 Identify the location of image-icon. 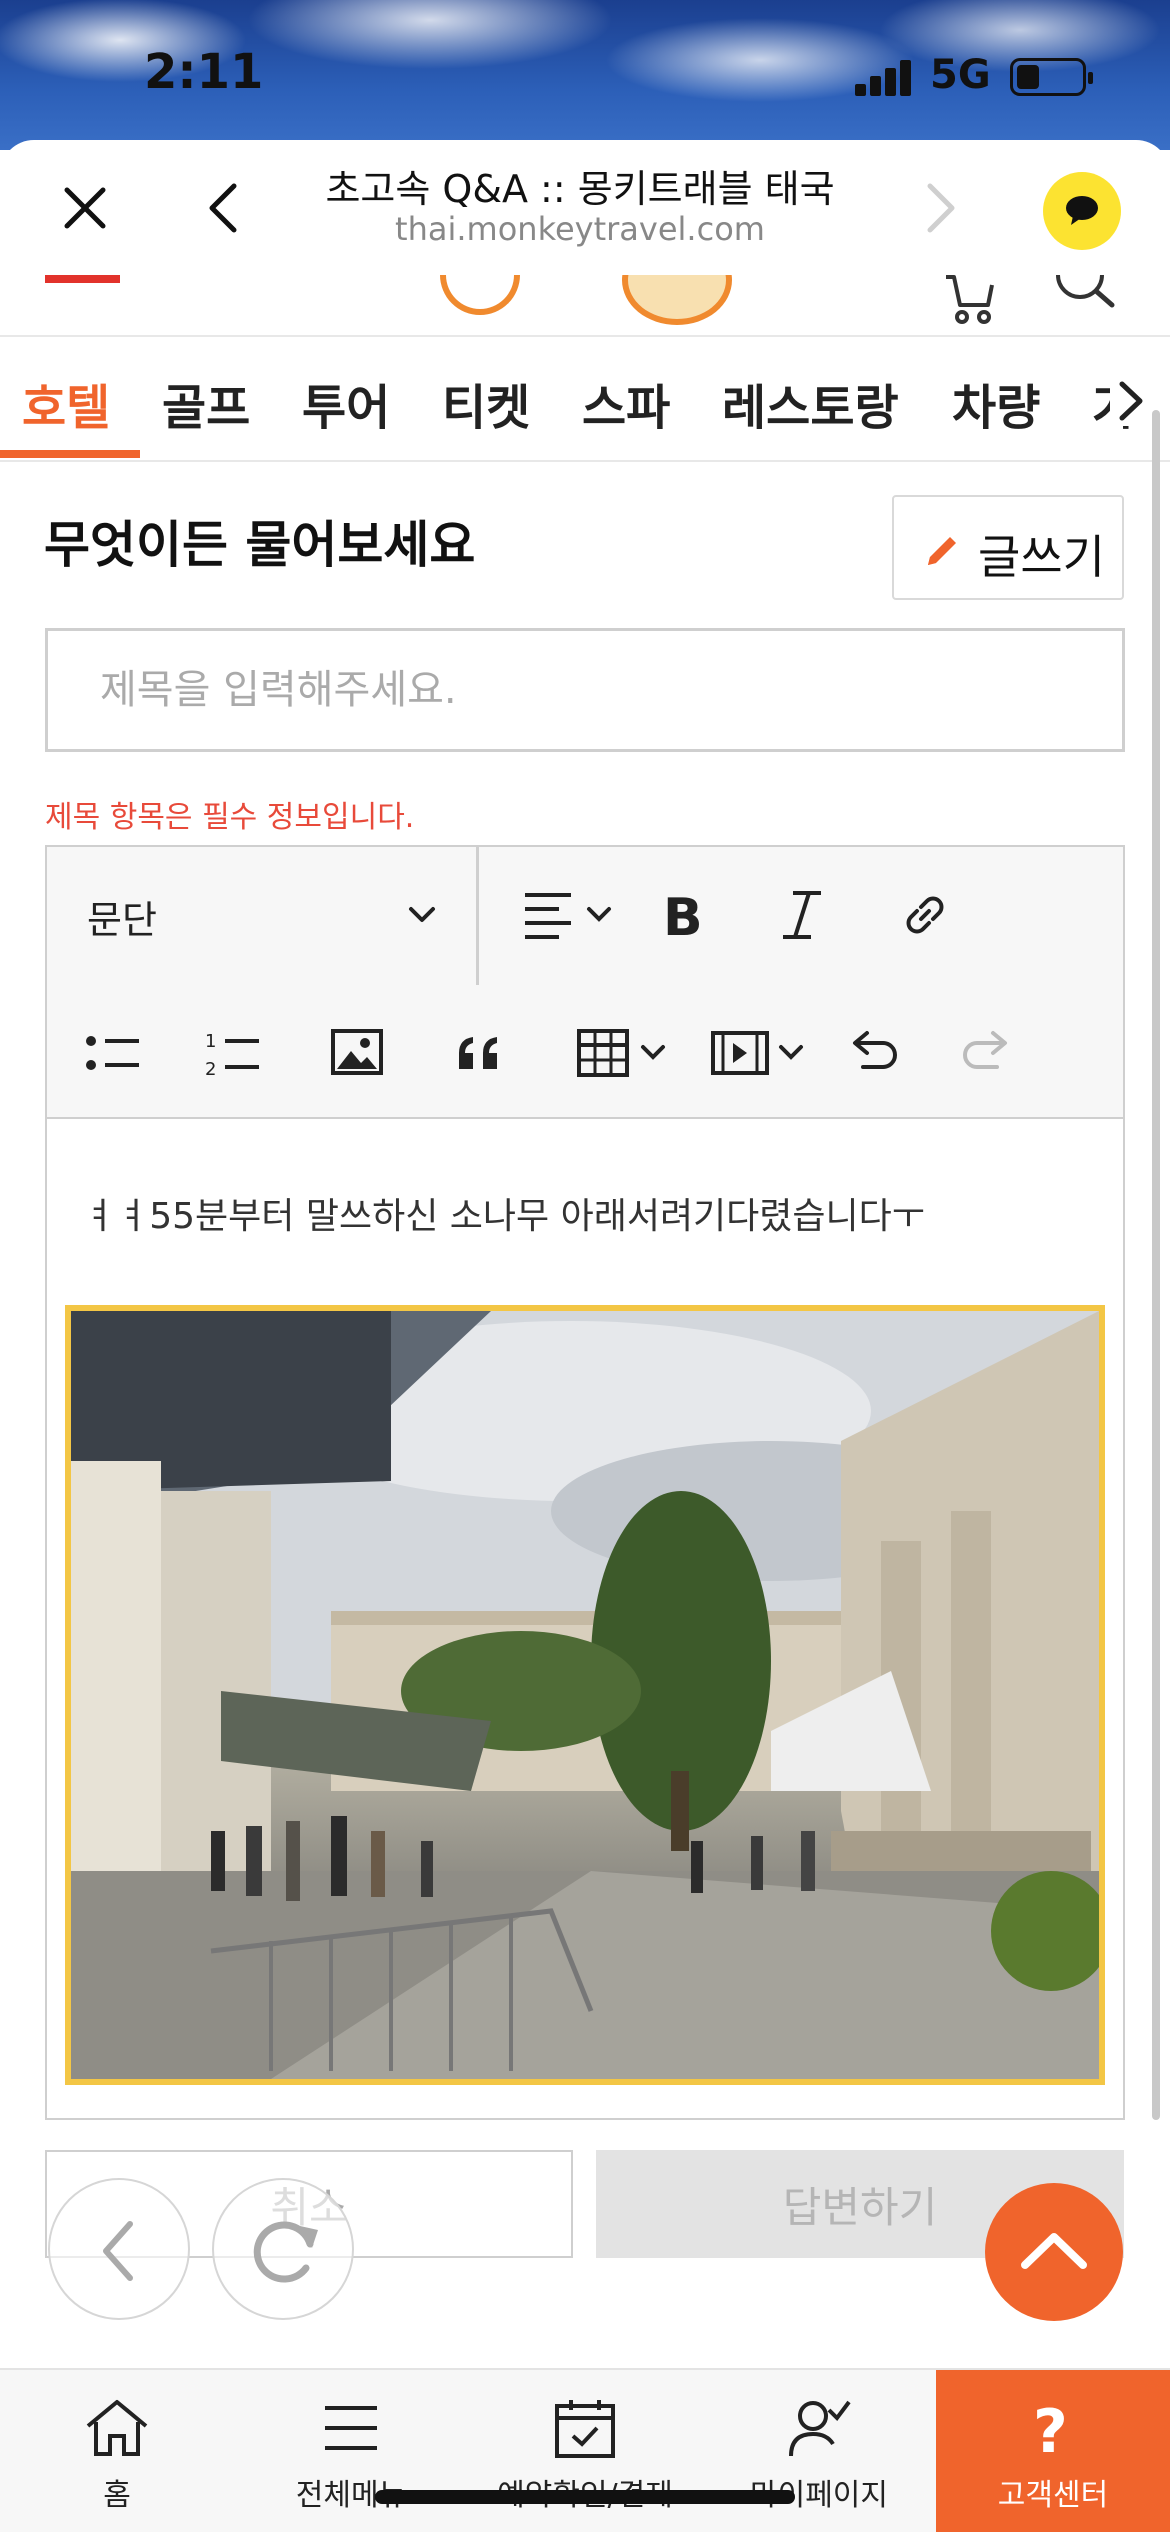
(357, 1053).